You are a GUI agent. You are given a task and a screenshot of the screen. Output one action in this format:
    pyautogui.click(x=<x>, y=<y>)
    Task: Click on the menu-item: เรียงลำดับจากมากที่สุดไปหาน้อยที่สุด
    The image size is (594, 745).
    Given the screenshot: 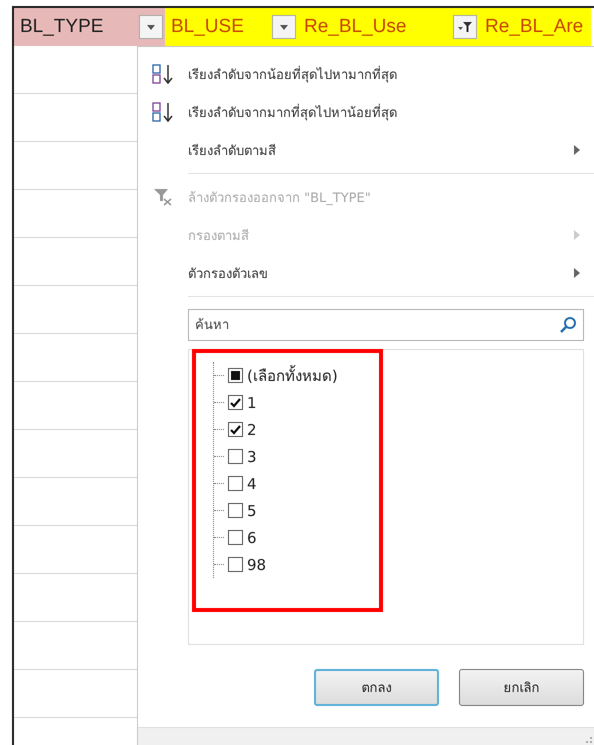 What is the action you would take?
    pyautogui.click(x=366, y=112)
    